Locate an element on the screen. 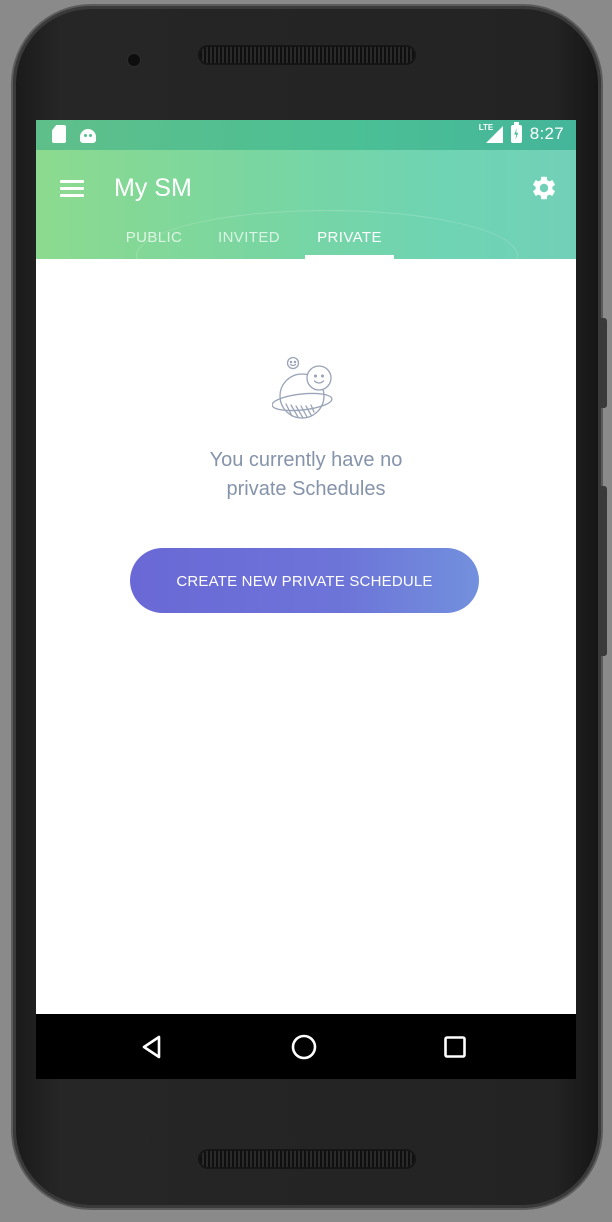  tab-invited: INVITED is located at coordinates (249, 242).